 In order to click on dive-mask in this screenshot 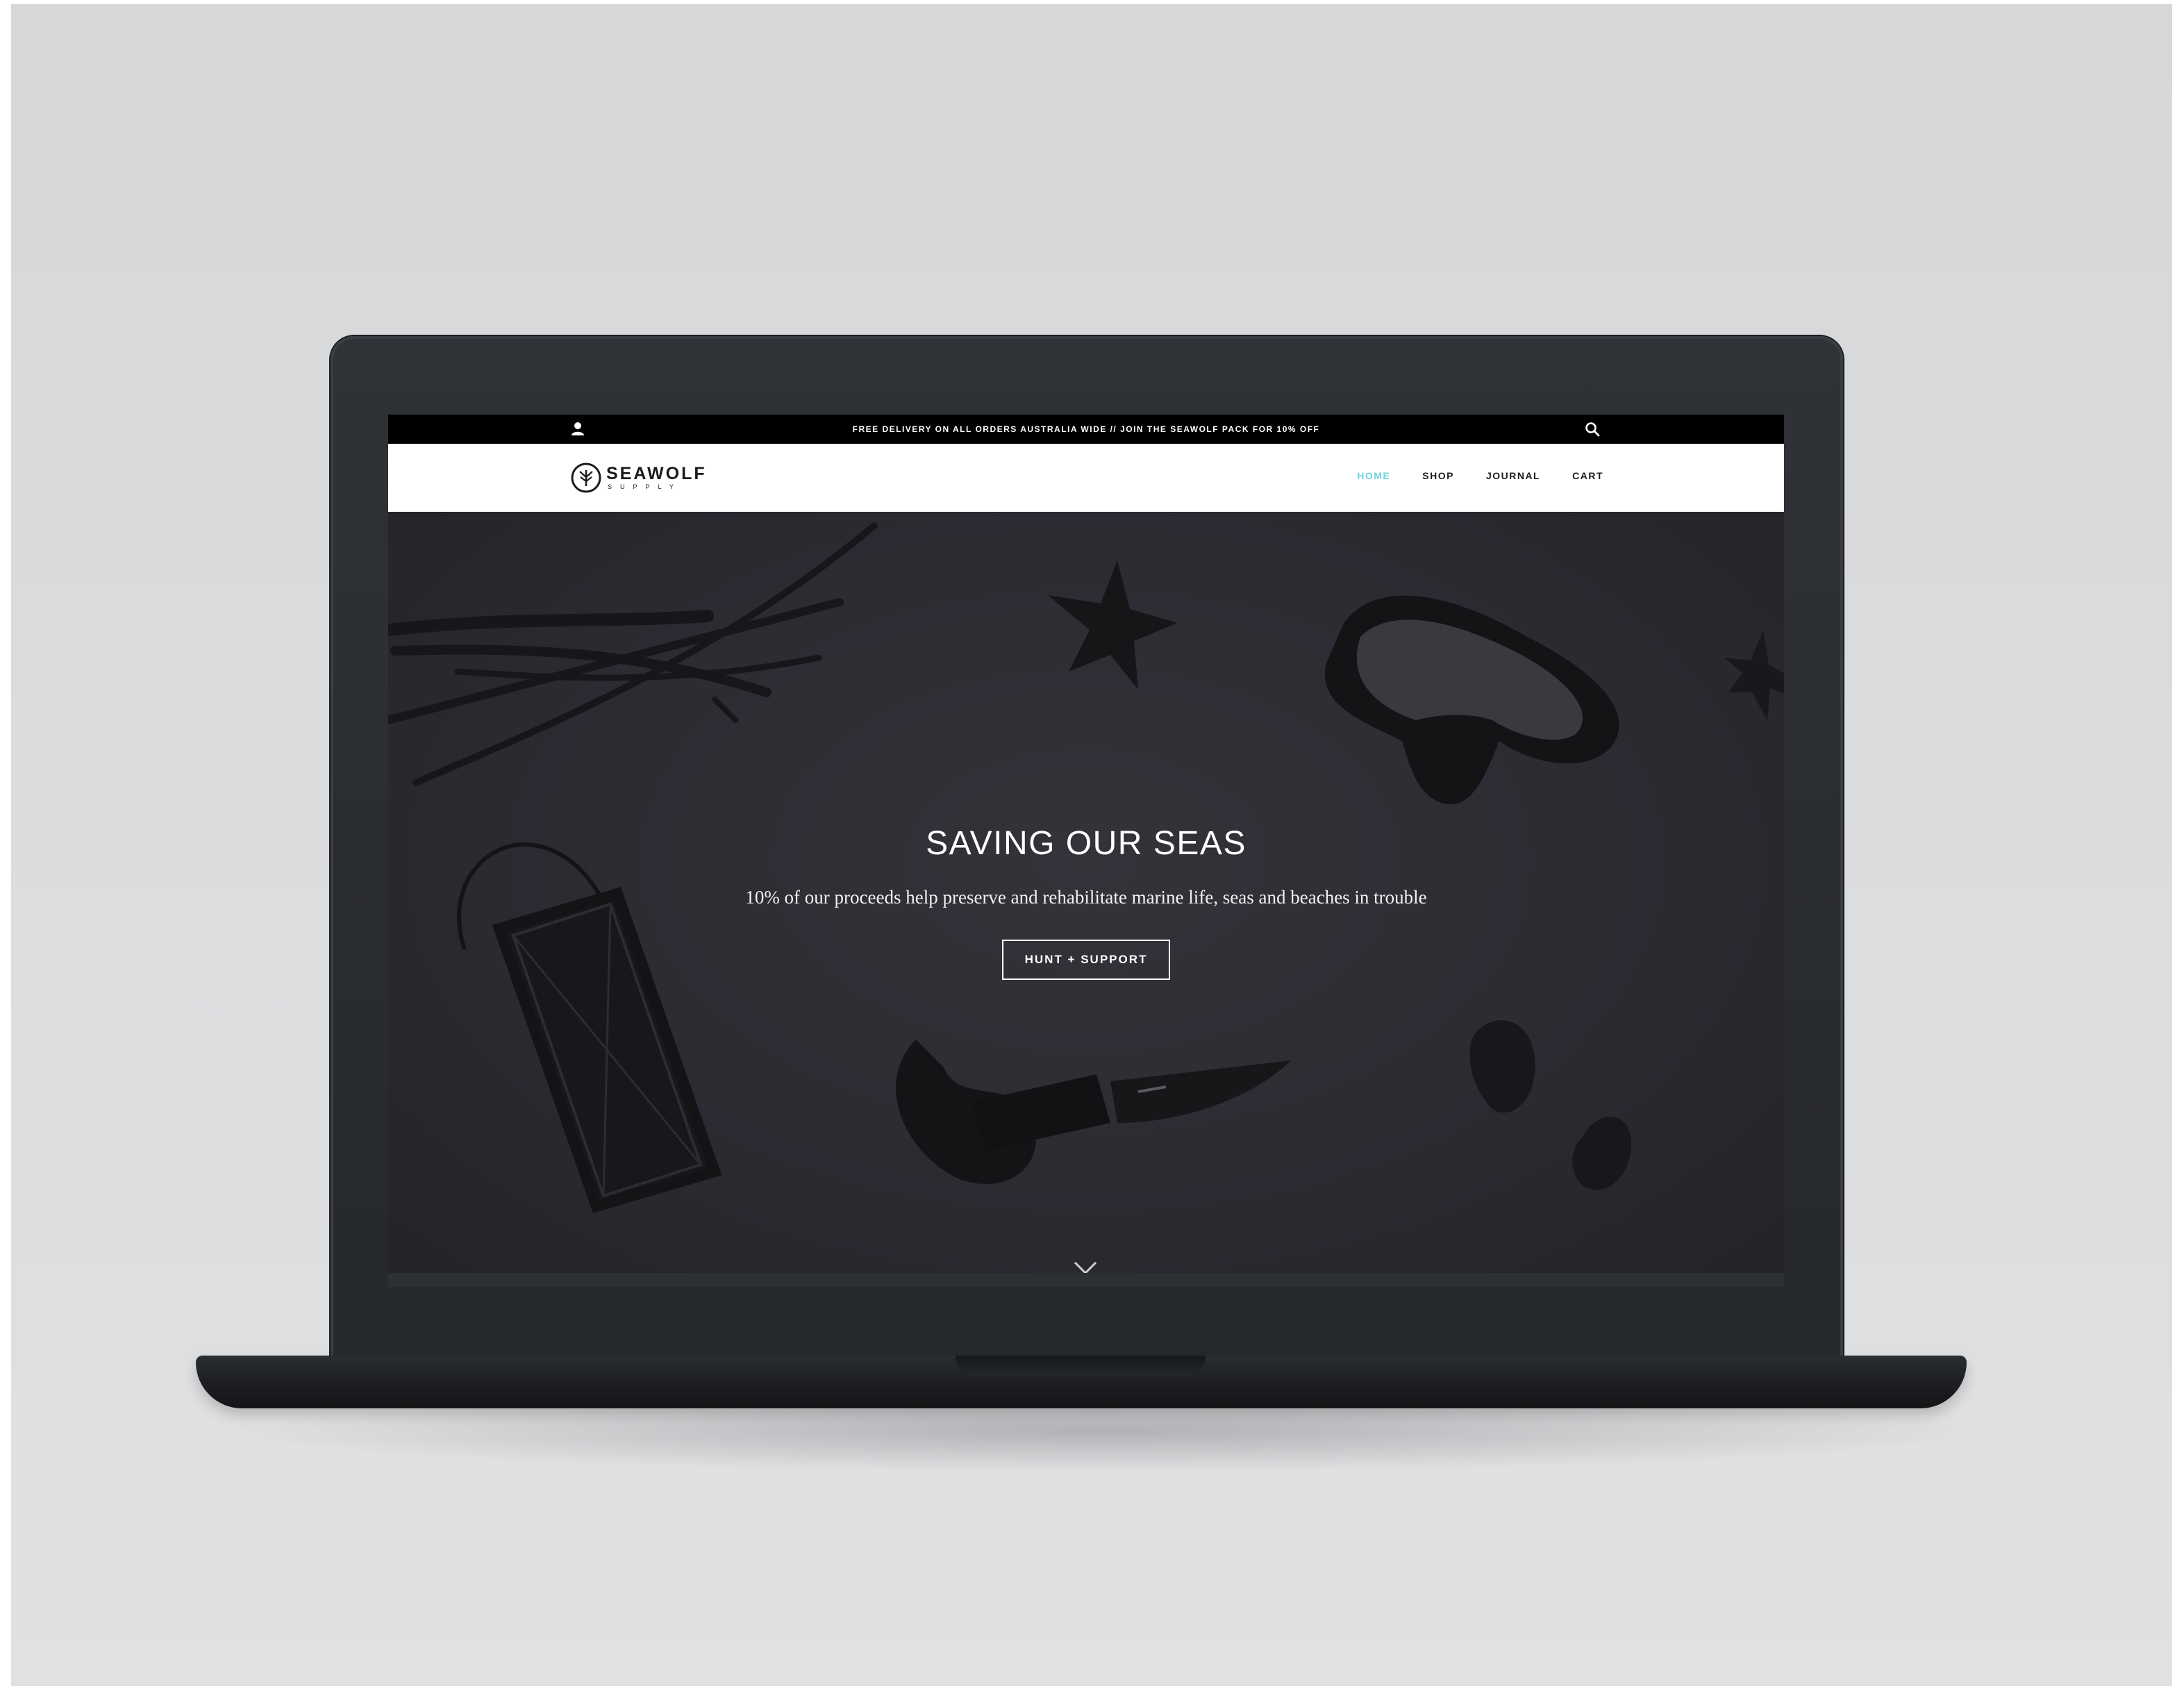, I will do `click(1472, 700)`.